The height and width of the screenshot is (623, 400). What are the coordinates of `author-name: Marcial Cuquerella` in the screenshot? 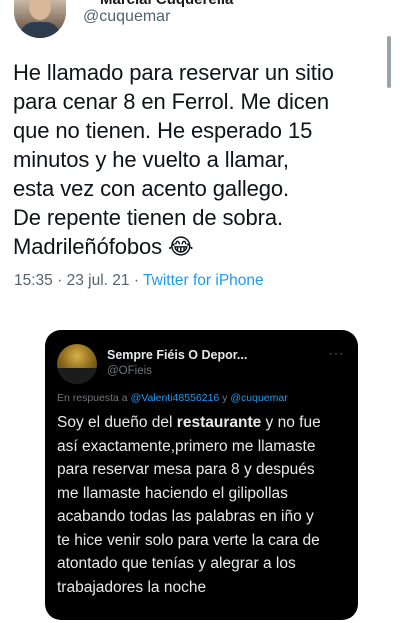 It's located at (166, 4).